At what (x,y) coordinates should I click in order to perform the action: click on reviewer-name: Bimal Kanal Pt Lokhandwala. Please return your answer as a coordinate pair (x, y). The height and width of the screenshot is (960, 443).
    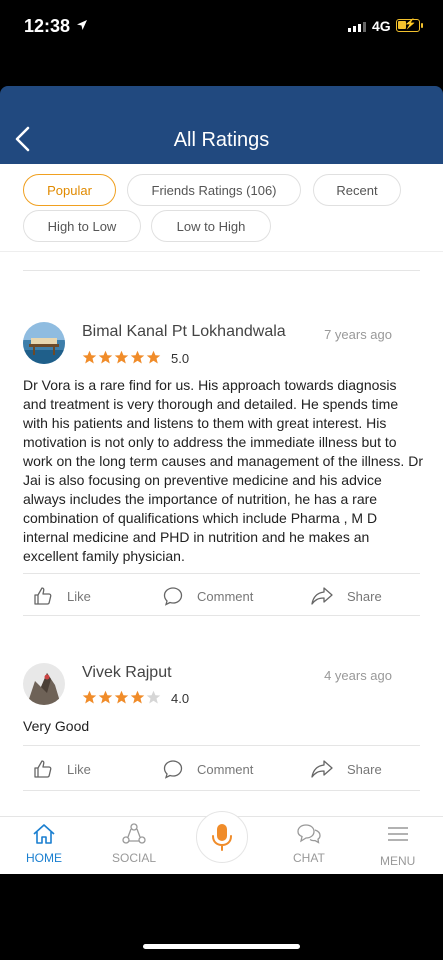
    Looking at the image, I should click on (184, 332).